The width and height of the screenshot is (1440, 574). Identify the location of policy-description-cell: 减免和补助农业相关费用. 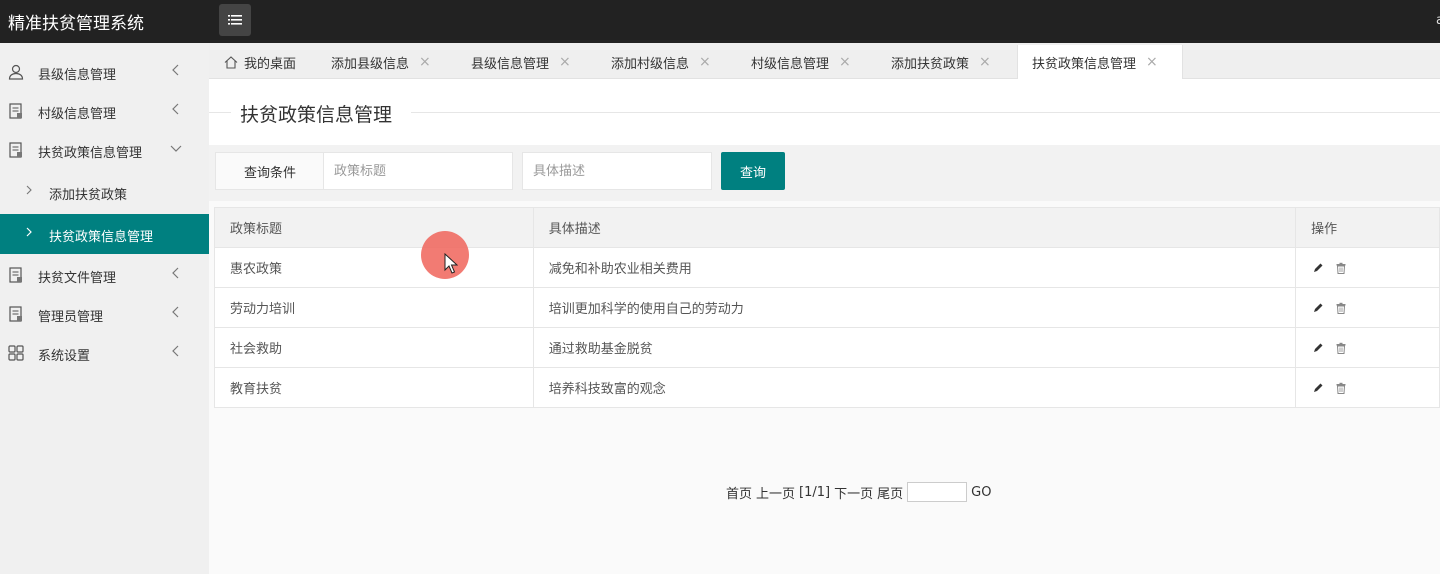
(914, 267).